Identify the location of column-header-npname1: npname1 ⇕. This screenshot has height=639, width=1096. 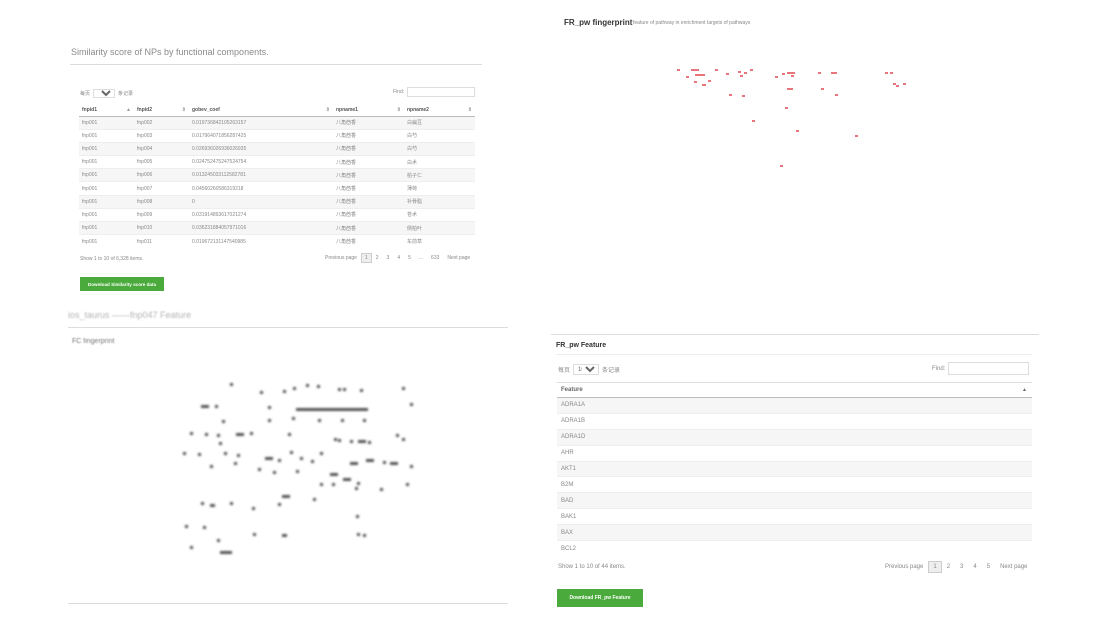
(368, 111).